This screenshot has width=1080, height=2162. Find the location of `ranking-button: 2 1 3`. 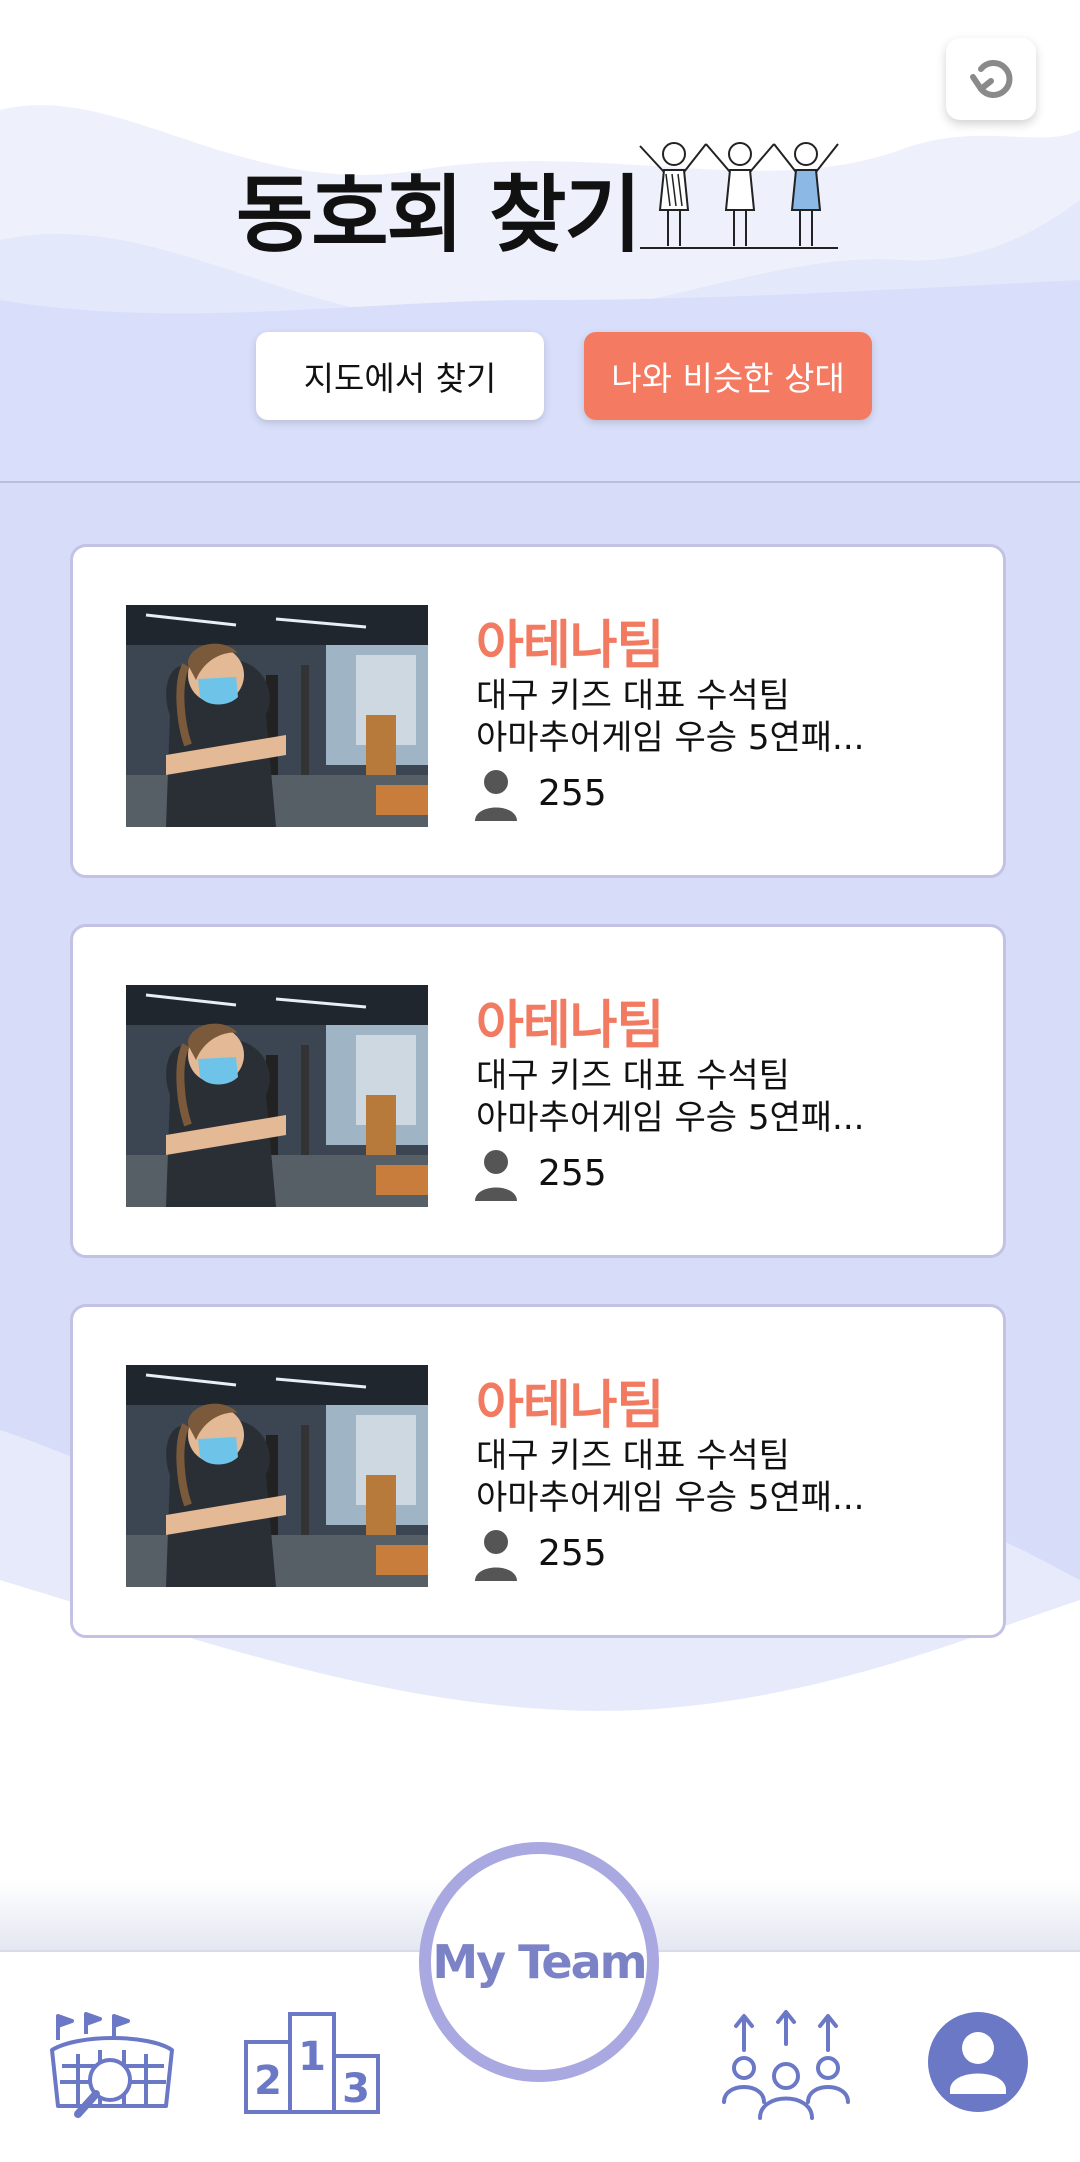

ranking-button: 2 1 3 is located at coordinates (312, 2062).